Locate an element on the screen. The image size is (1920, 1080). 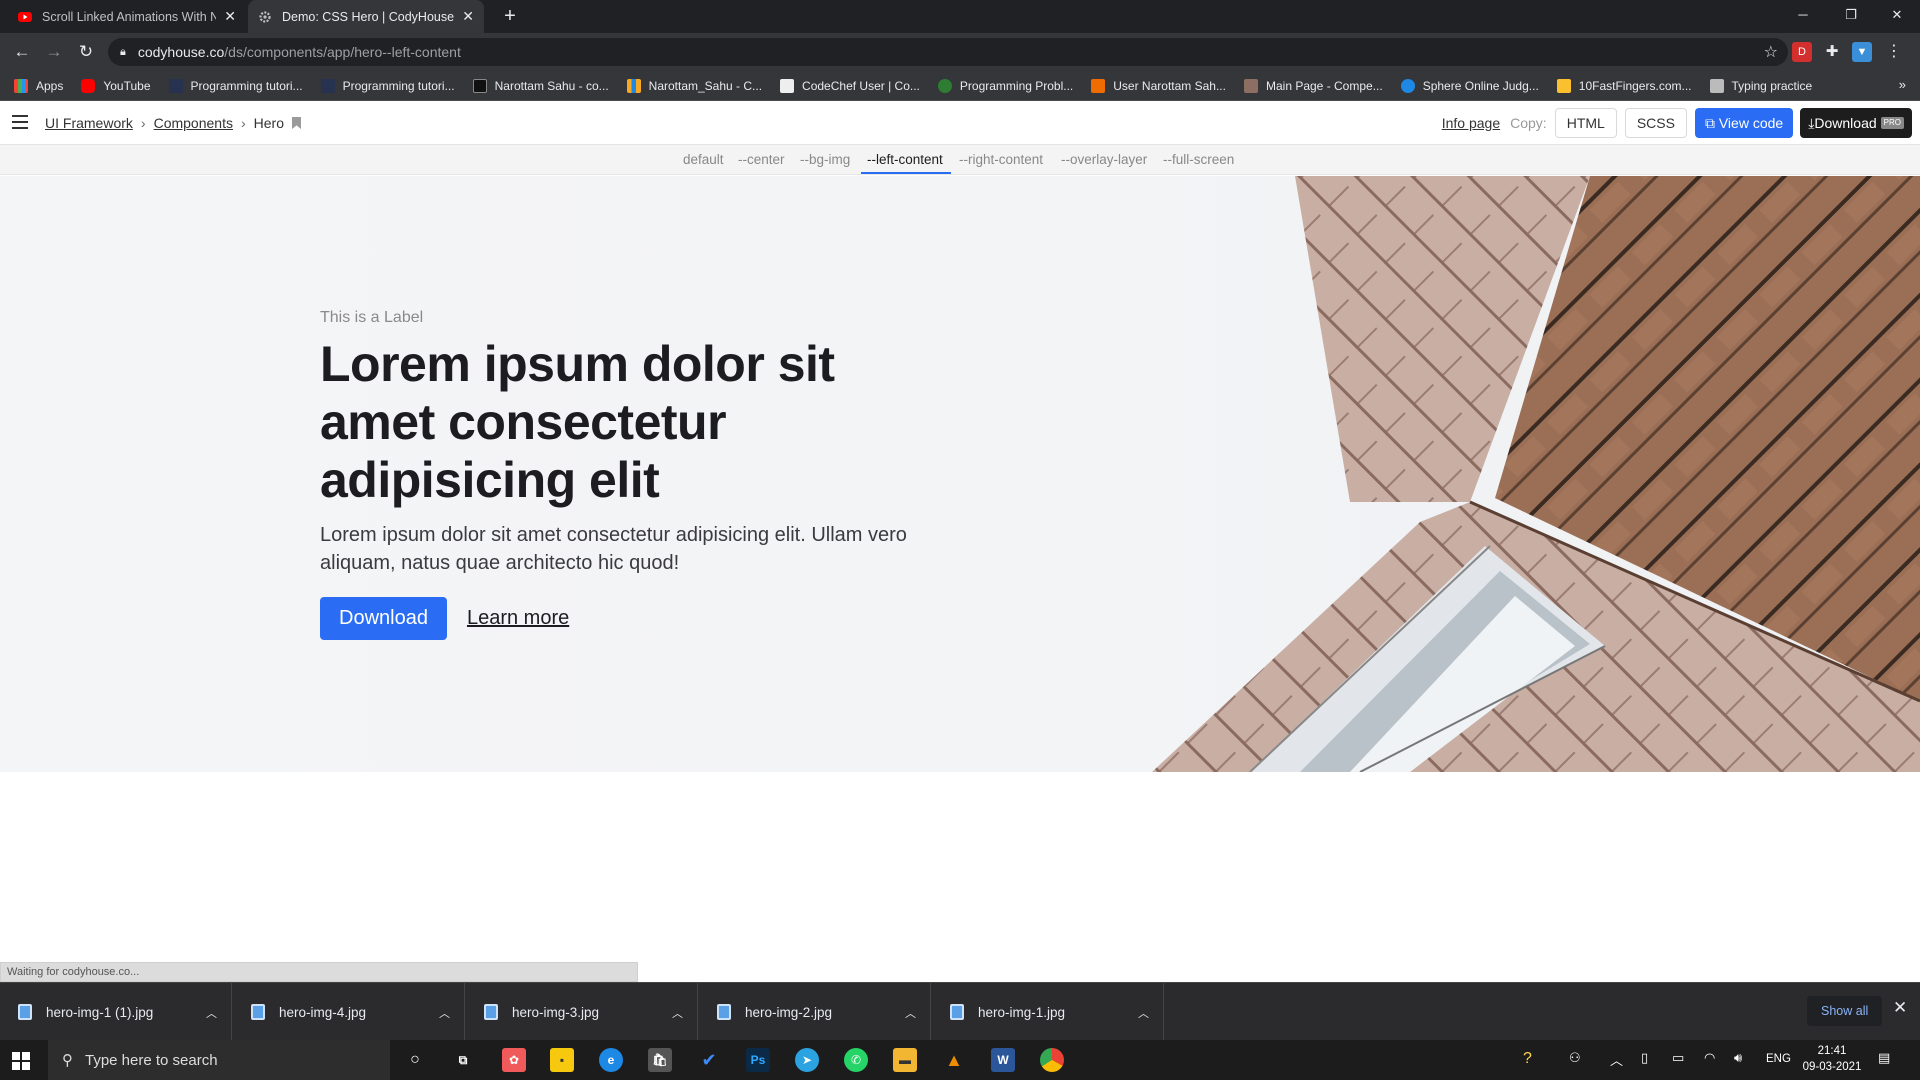
cortana-icon: ○ is located at coordinates (415, 1060).